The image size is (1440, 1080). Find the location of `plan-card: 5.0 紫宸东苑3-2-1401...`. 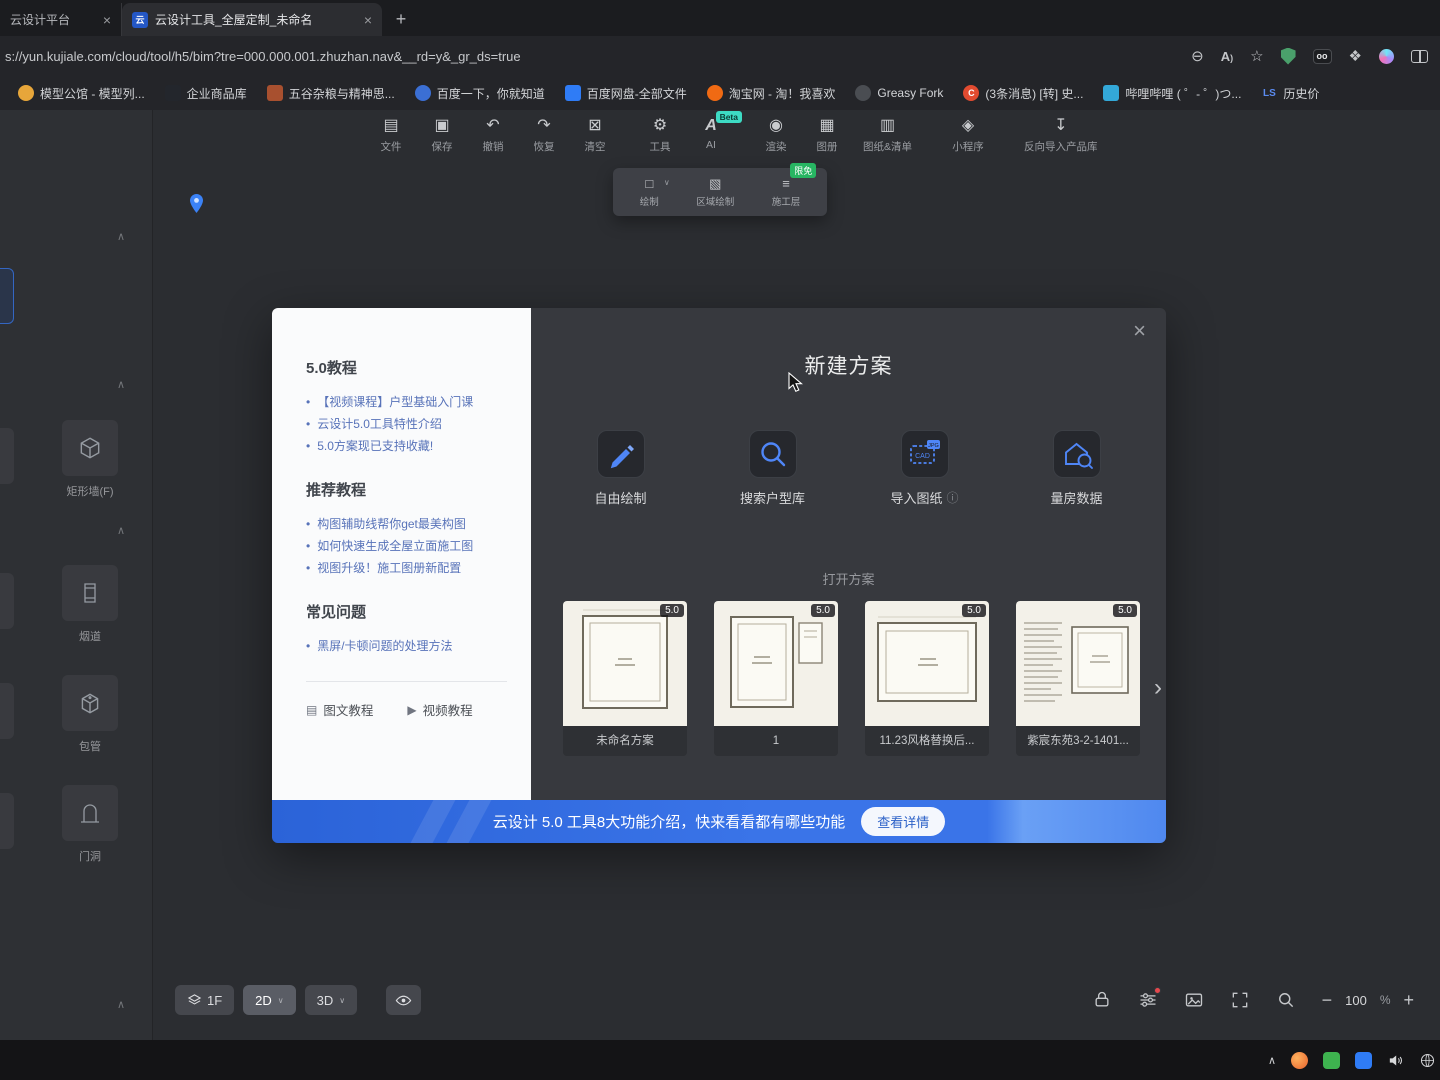

plan-card: 5.0 紫宸东苑3-2-1401... is located at coordinates (1078, 678).